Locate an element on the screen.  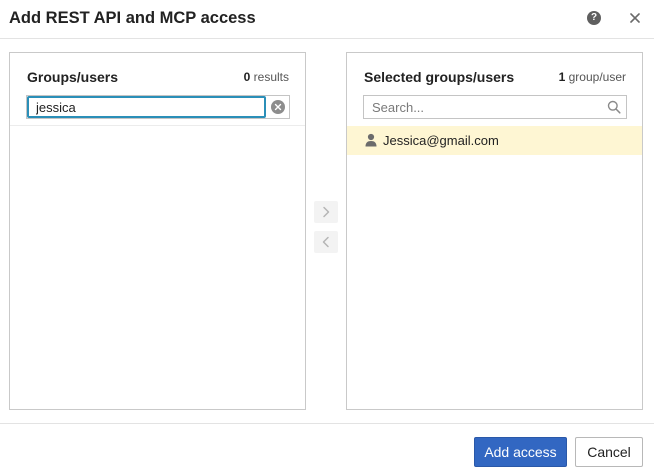
dialog-header: Add REST API and MCP access ? is located at coordinates (327, 19).